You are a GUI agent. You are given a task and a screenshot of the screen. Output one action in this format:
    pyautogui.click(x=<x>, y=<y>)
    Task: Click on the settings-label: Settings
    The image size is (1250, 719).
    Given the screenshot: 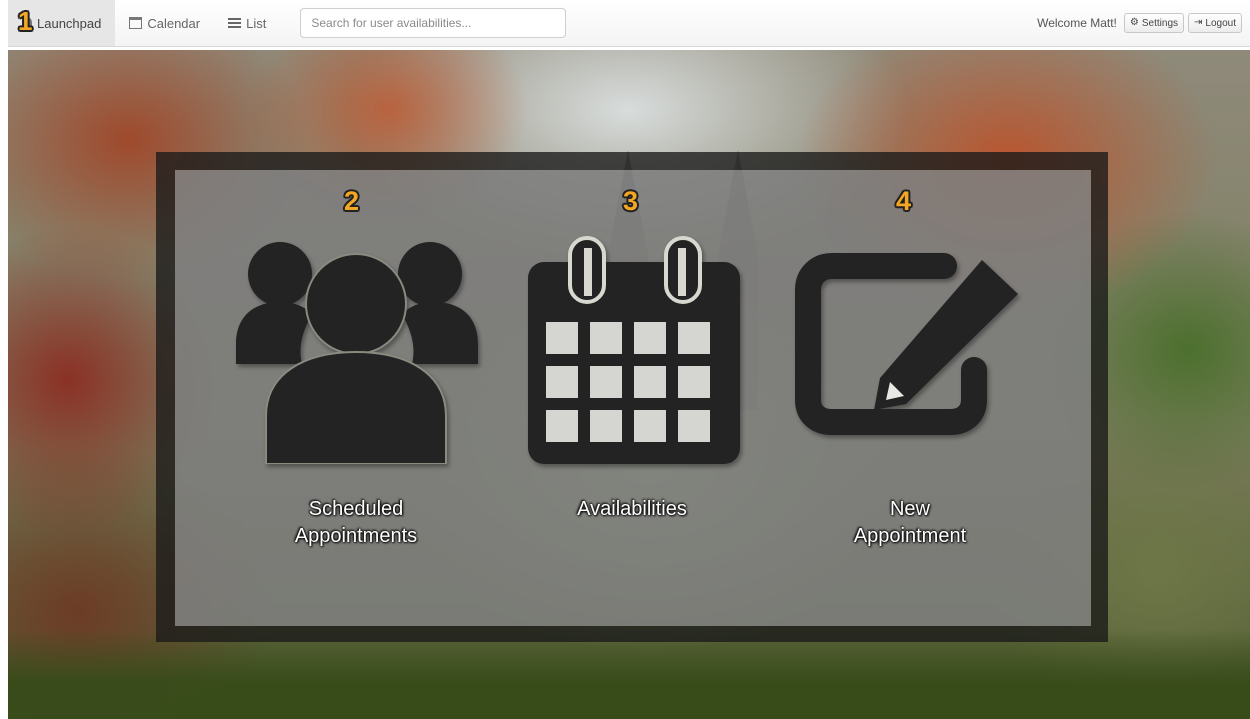 What is the action you would take?
    pyautogui.click(x=1160, y=23)
    